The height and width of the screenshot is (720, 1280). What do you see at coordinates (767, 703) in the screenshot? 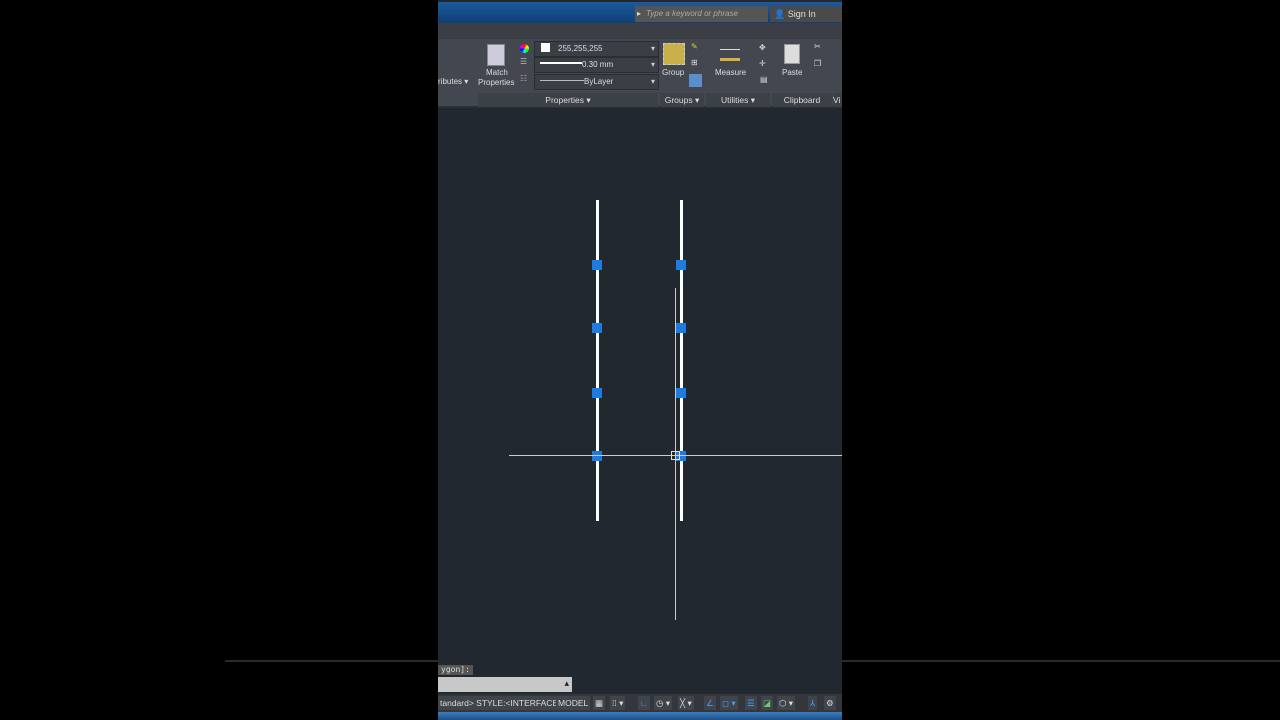
I see `selection-cycling-icon: ◪` at bounding box center [767, 703].